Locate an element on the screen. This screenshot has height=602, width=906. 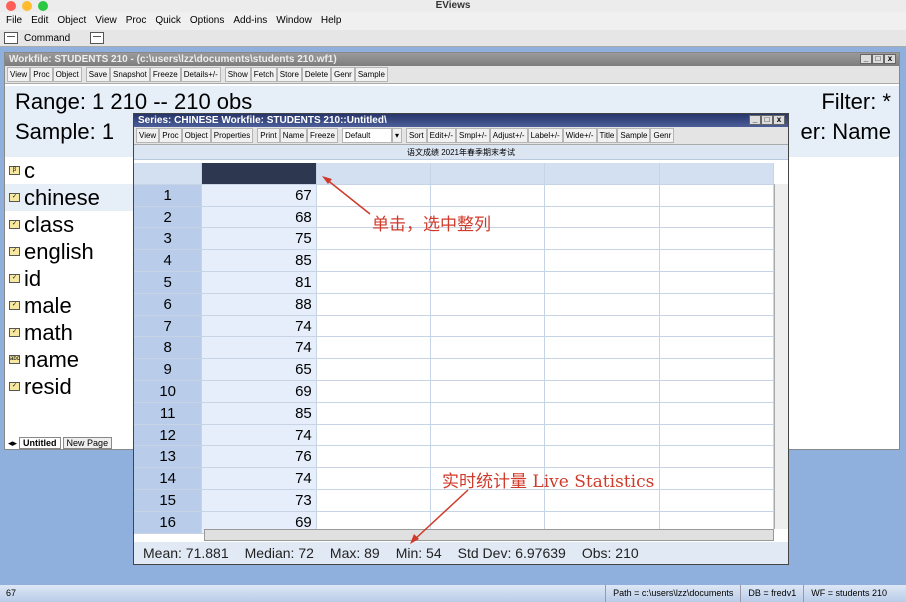
status-path: Path = c:\users\lzz\documents is located at coordinates (672, 593).